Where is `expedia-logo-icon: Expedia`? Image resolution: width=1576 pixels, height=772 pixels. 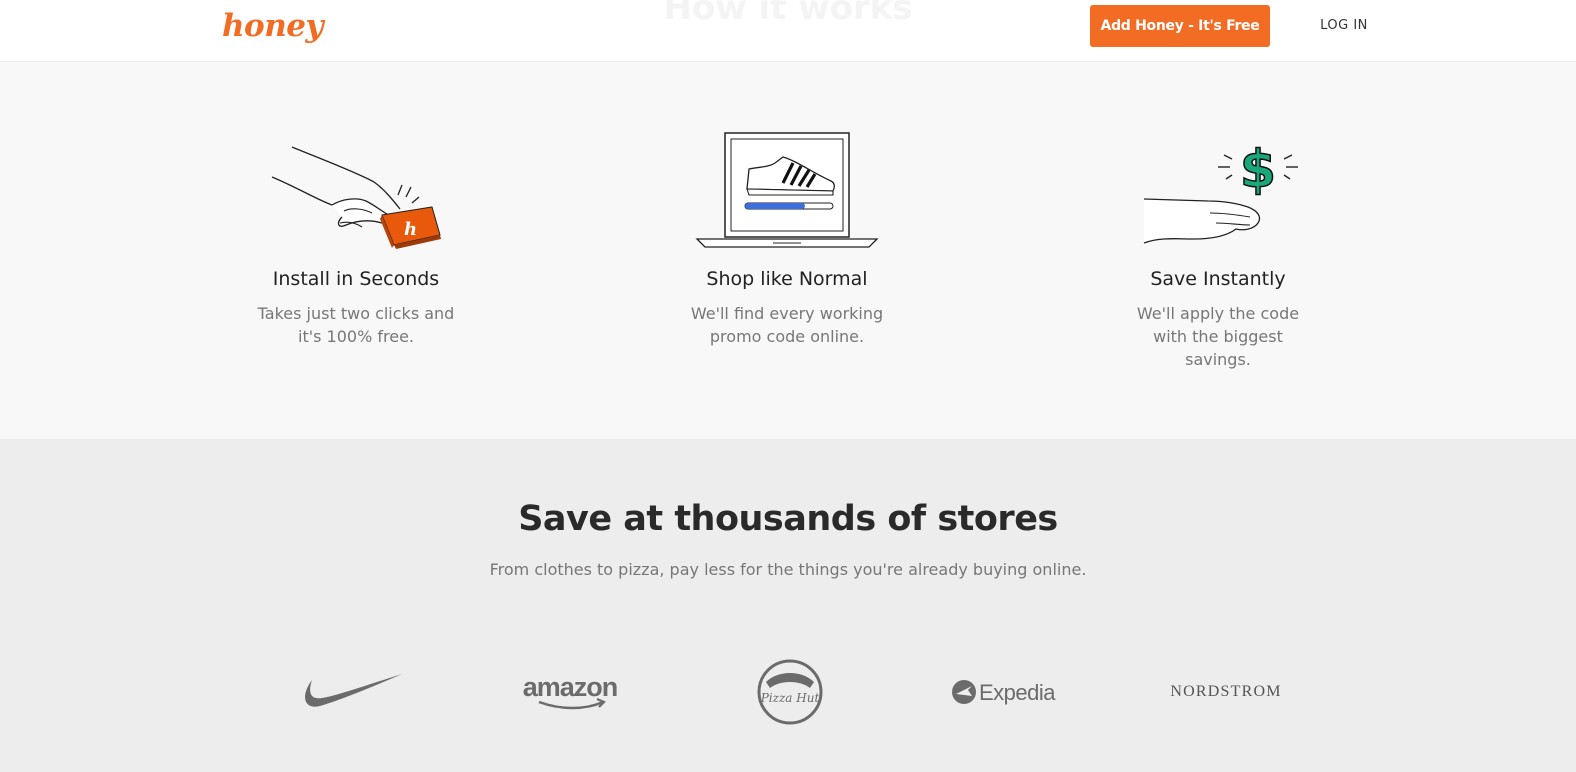 expedia-logo-icon: Expedia is located at coordinates (1004, 692).